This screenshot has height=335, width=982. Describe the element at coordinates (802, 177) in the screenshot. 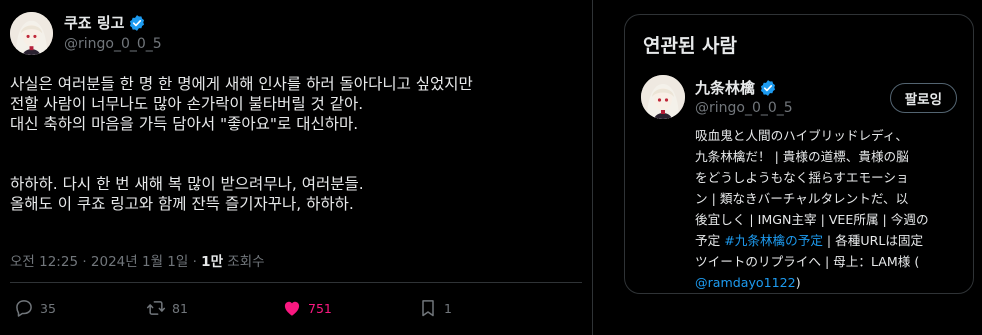

I see `bio-text: をどうしようもなく揺らすエモーショ` at that location.